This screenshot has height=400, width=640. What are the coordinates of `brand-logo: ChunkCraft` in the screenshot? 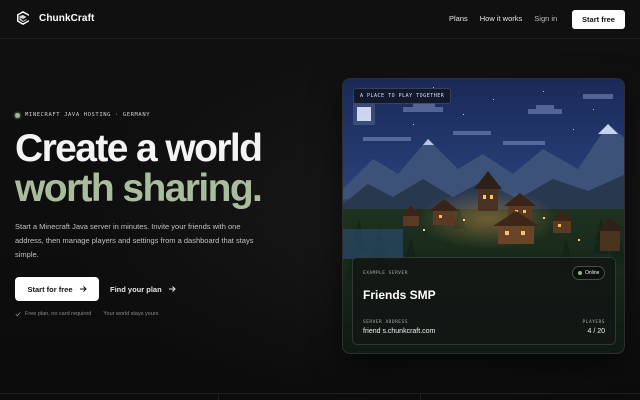 It's located at (55, 18).